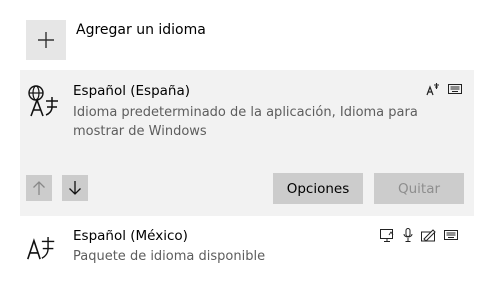  I want to click on language-globe-icon, so click(43, 101).